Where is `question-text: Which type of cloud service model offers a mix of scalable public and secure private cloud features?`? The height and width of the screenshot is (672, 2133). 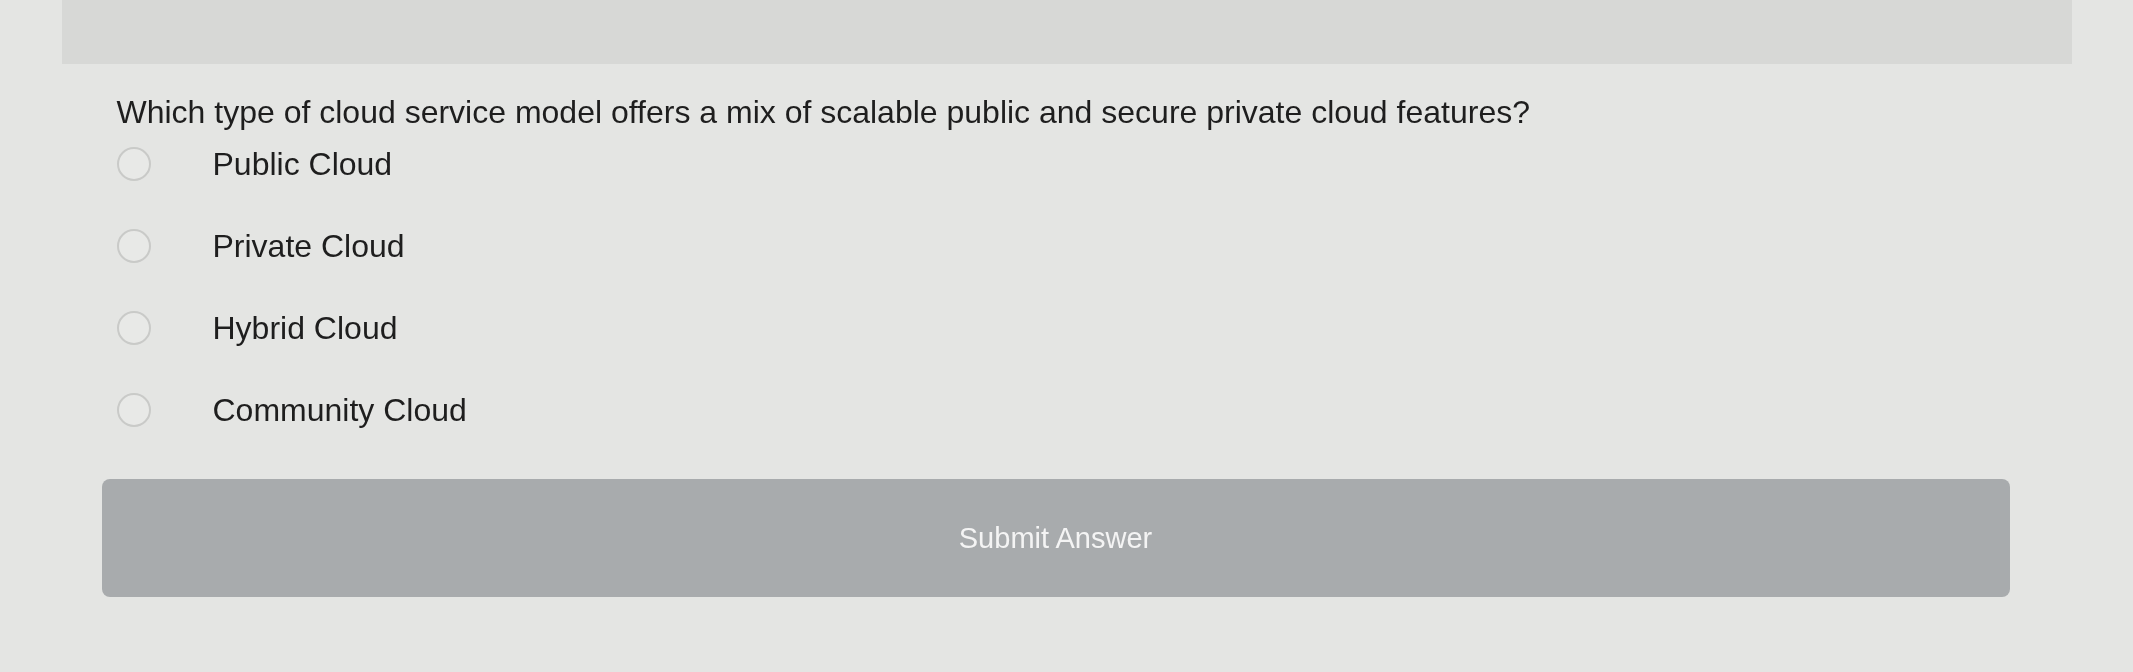 question-text: Which type of cloud service model offers a mix of scalable public and secure private cloud features? is located at coordinates (823, 112).